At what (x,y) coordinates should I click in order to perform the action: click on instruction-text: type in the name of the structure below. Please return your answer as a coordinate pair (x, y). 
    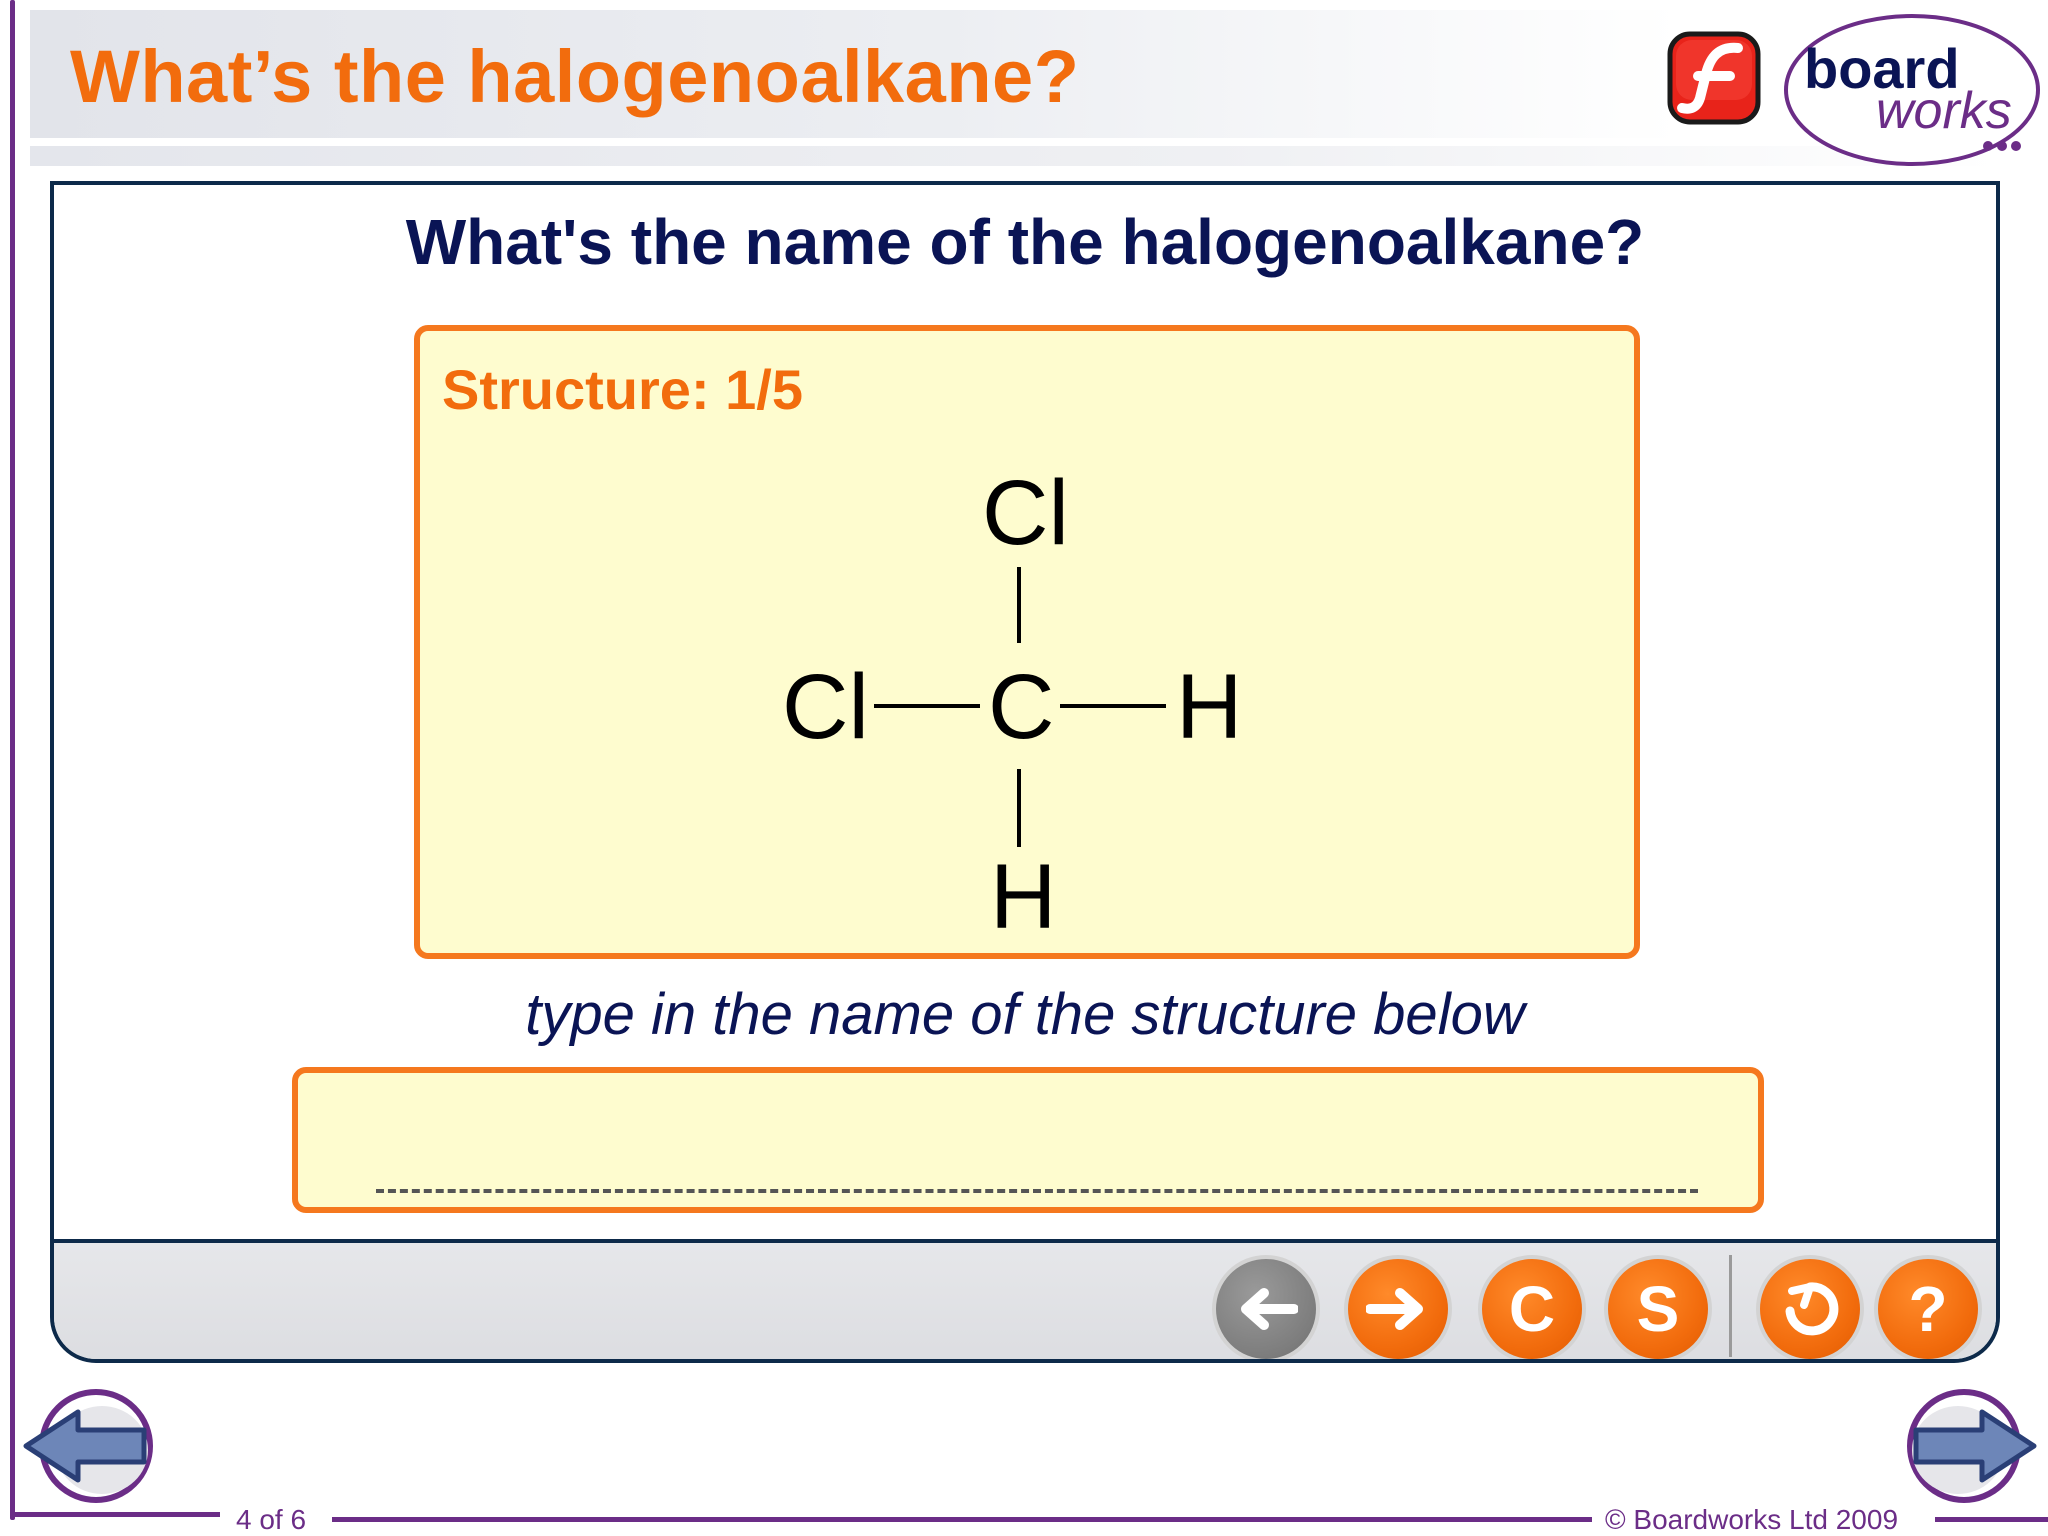
    Looking at the image, I should click on (1025, 1014).